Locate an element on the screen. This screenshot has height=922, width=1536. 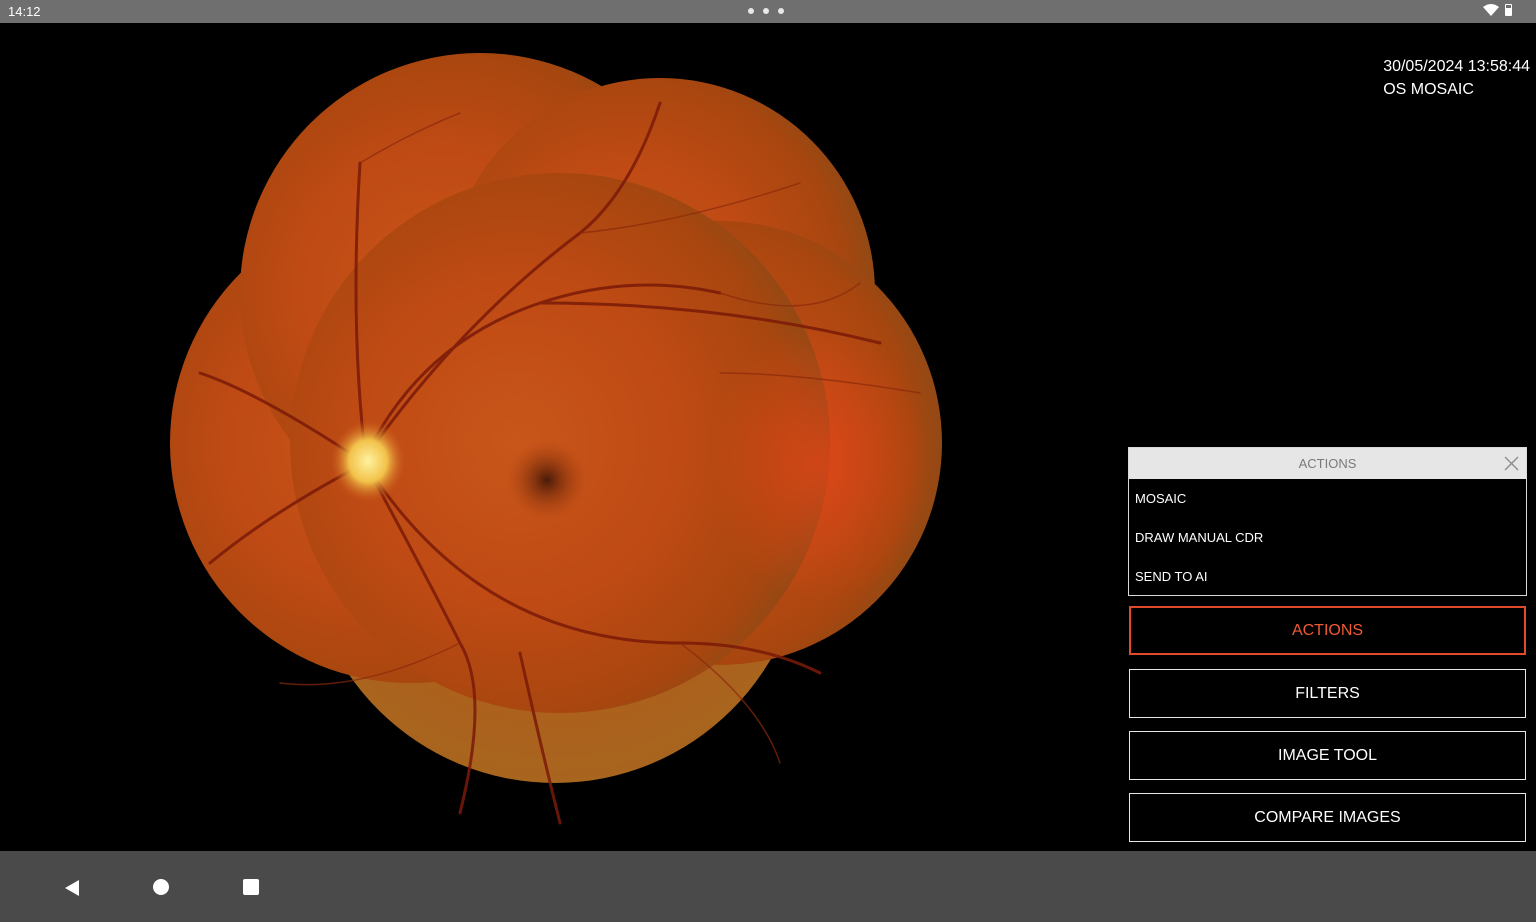
battery-icon is located at coordinates (1508, 10).